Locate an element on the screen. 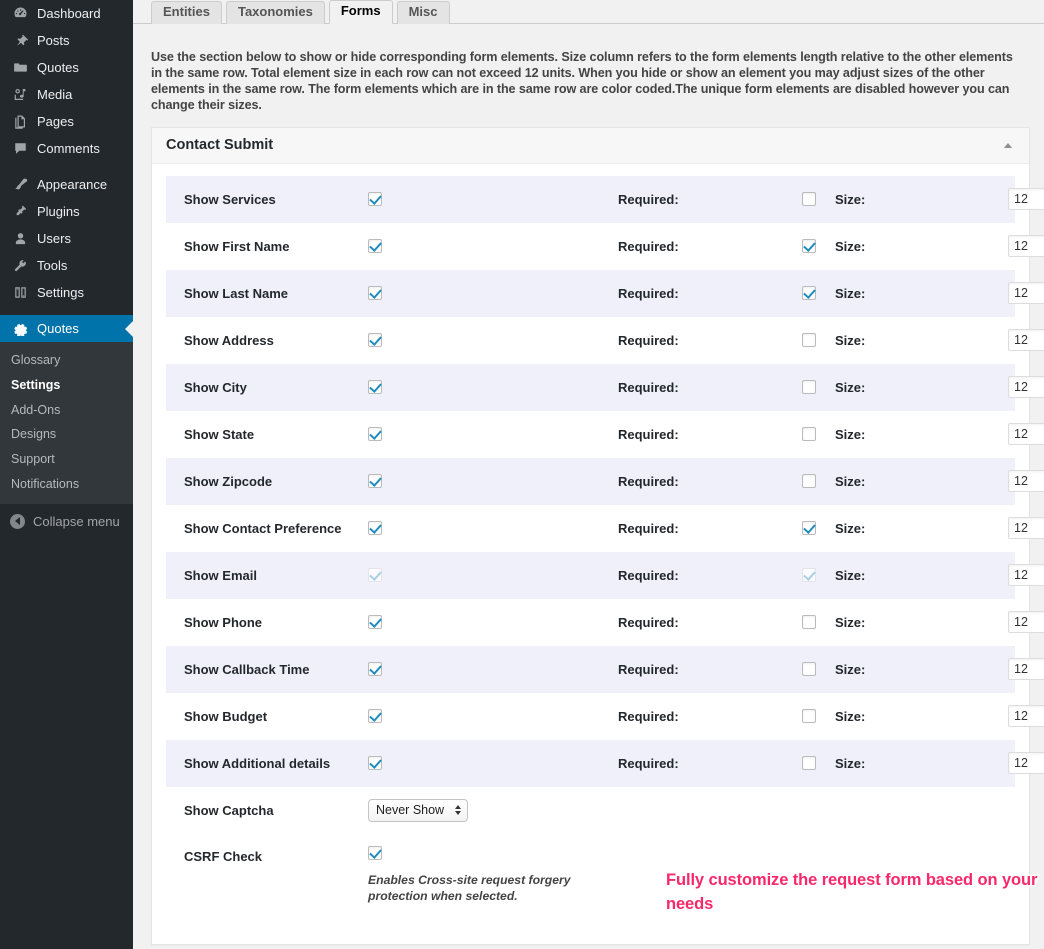 This screenshot has height=949, width=1044. table-row: Show First Name Required: Size: is located at coordinates (605, 246).